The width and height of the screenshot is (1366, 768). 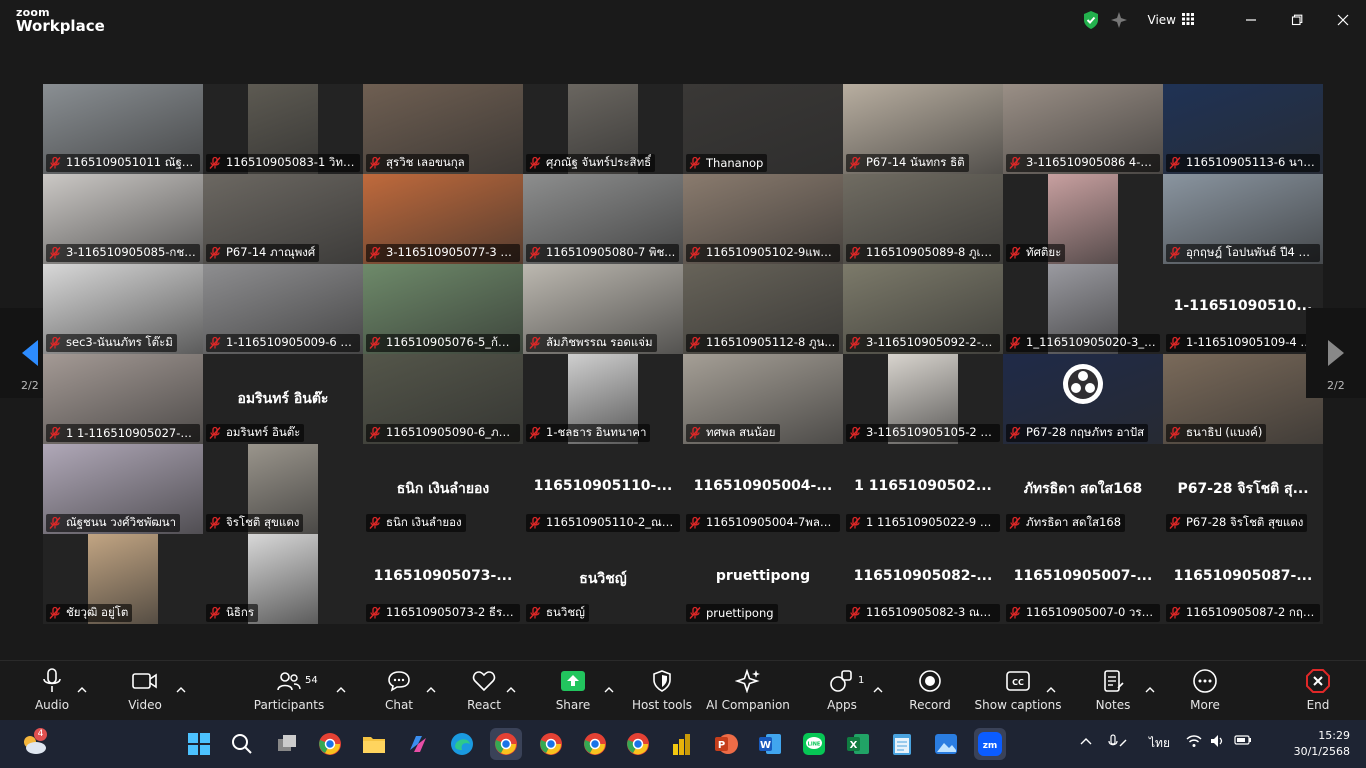 I want to click on zoom-taskbar-icon: zm, so click(x=990, y=744).